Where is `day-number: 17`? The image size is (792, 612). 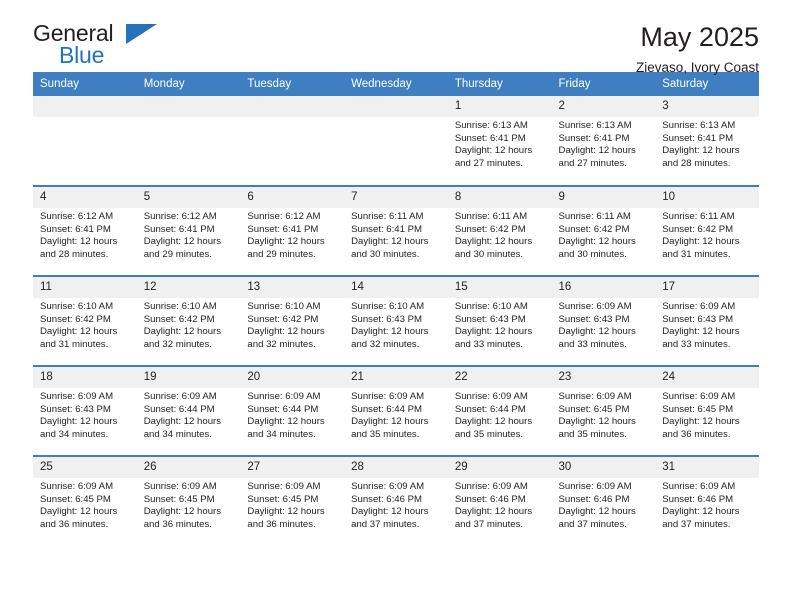
day-number: 17 is located at coordinates (707, 287).